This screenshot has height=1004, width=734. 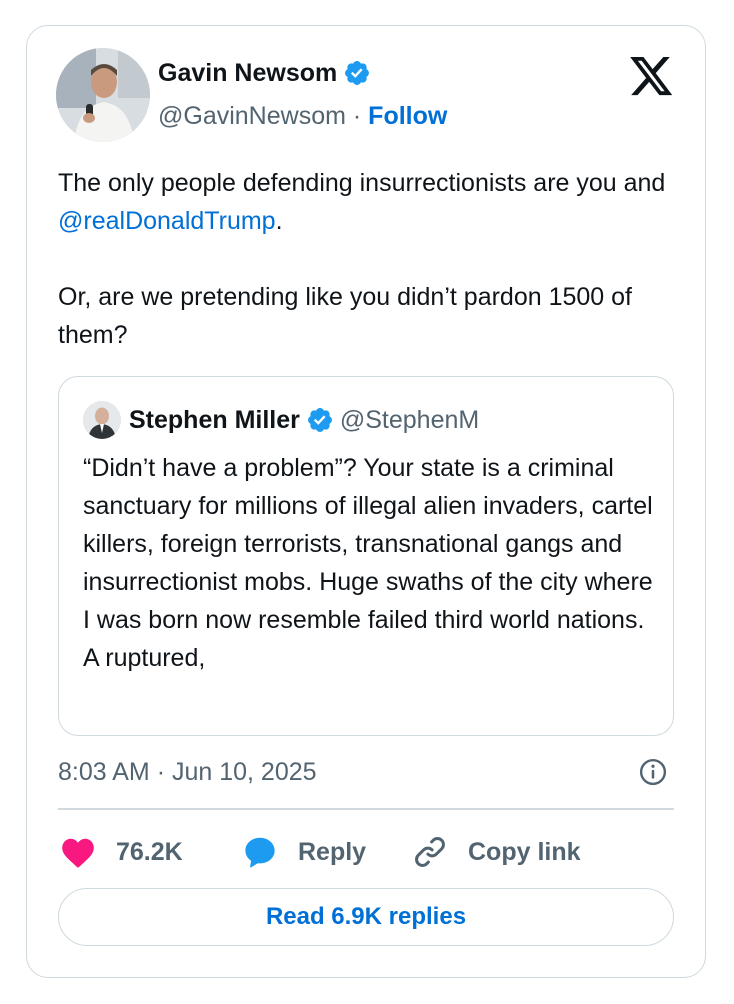 What do you see at coordinates (214, 420) in the screenshot?
I see `quoted-author-name: Stephen Miller` at bounding box center [214, 420].